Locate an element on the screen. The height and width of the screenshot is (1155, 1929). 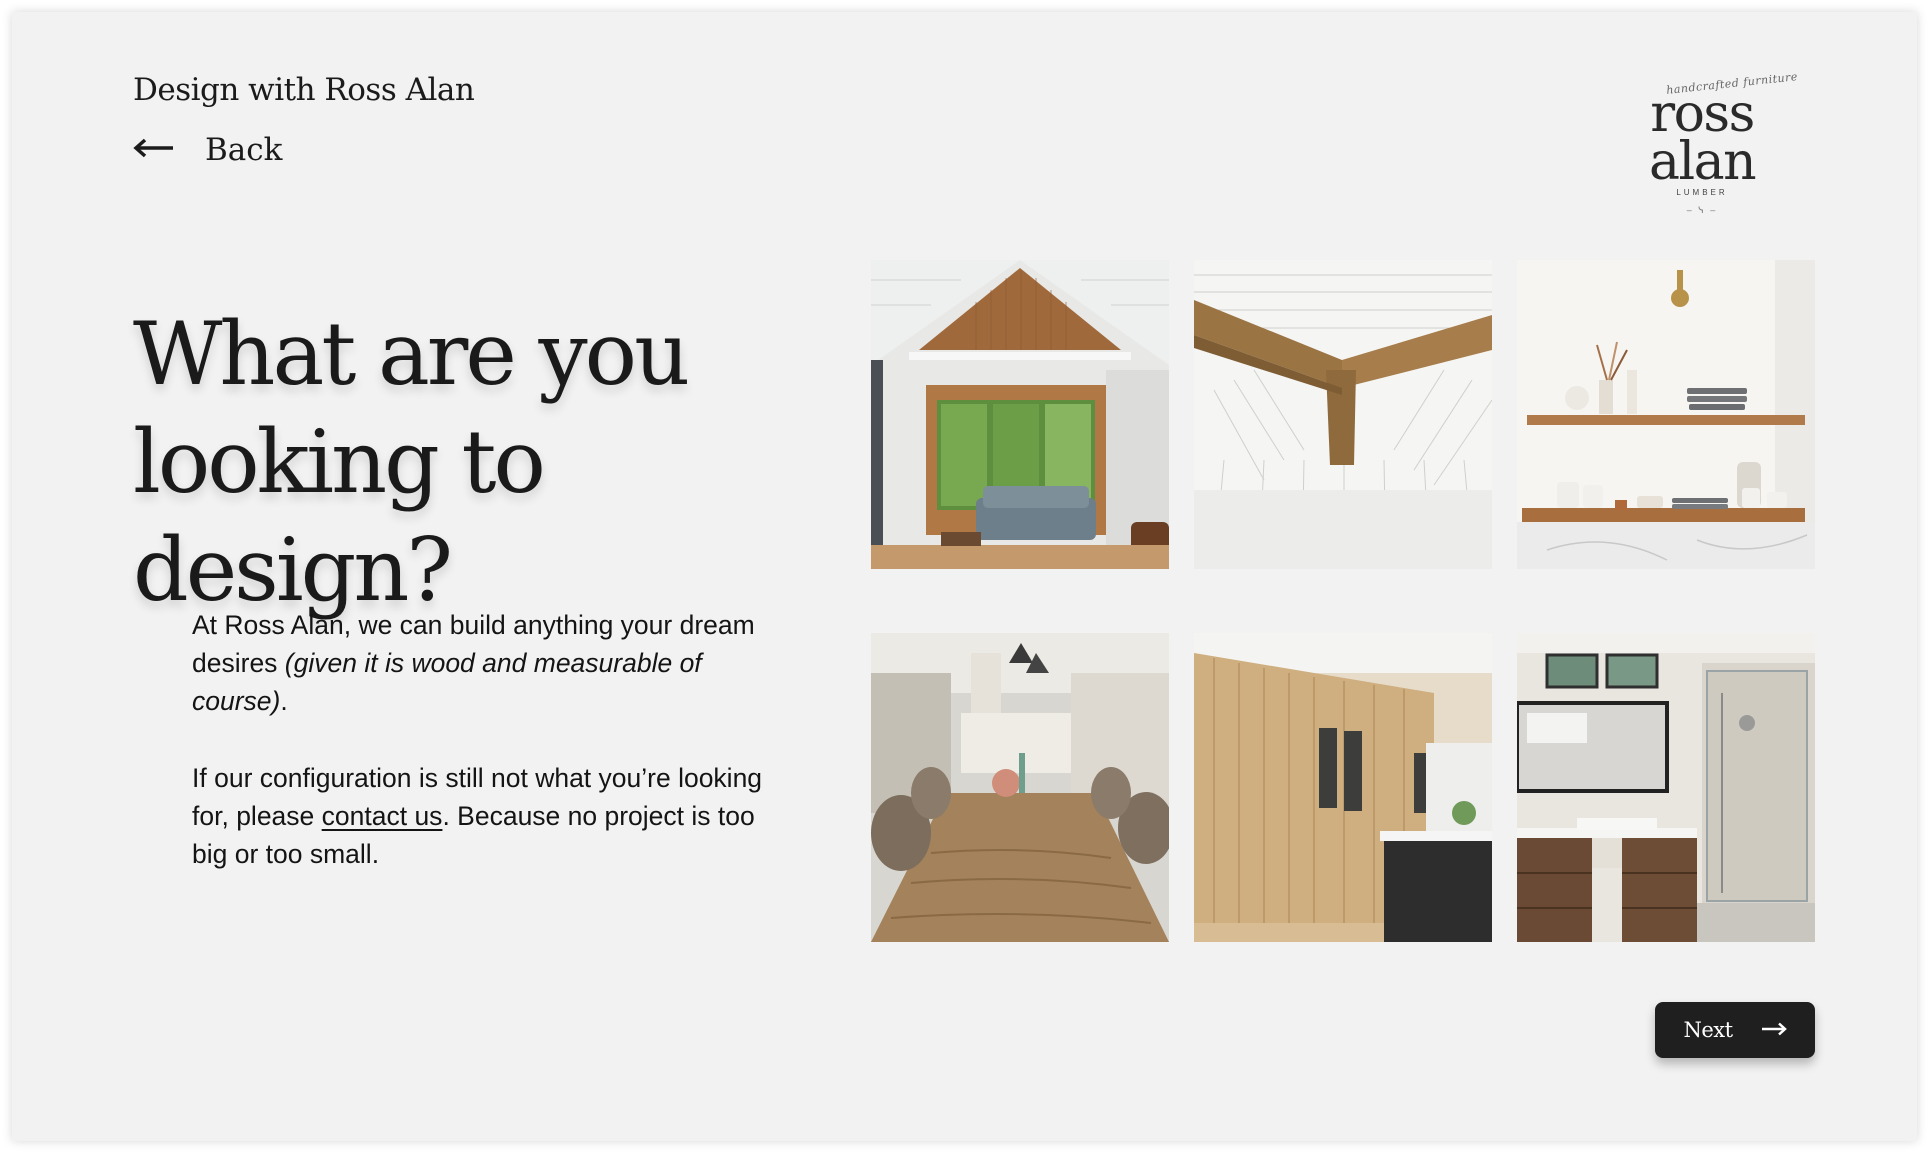
intro-end: . is located at coordinates (284, 701).